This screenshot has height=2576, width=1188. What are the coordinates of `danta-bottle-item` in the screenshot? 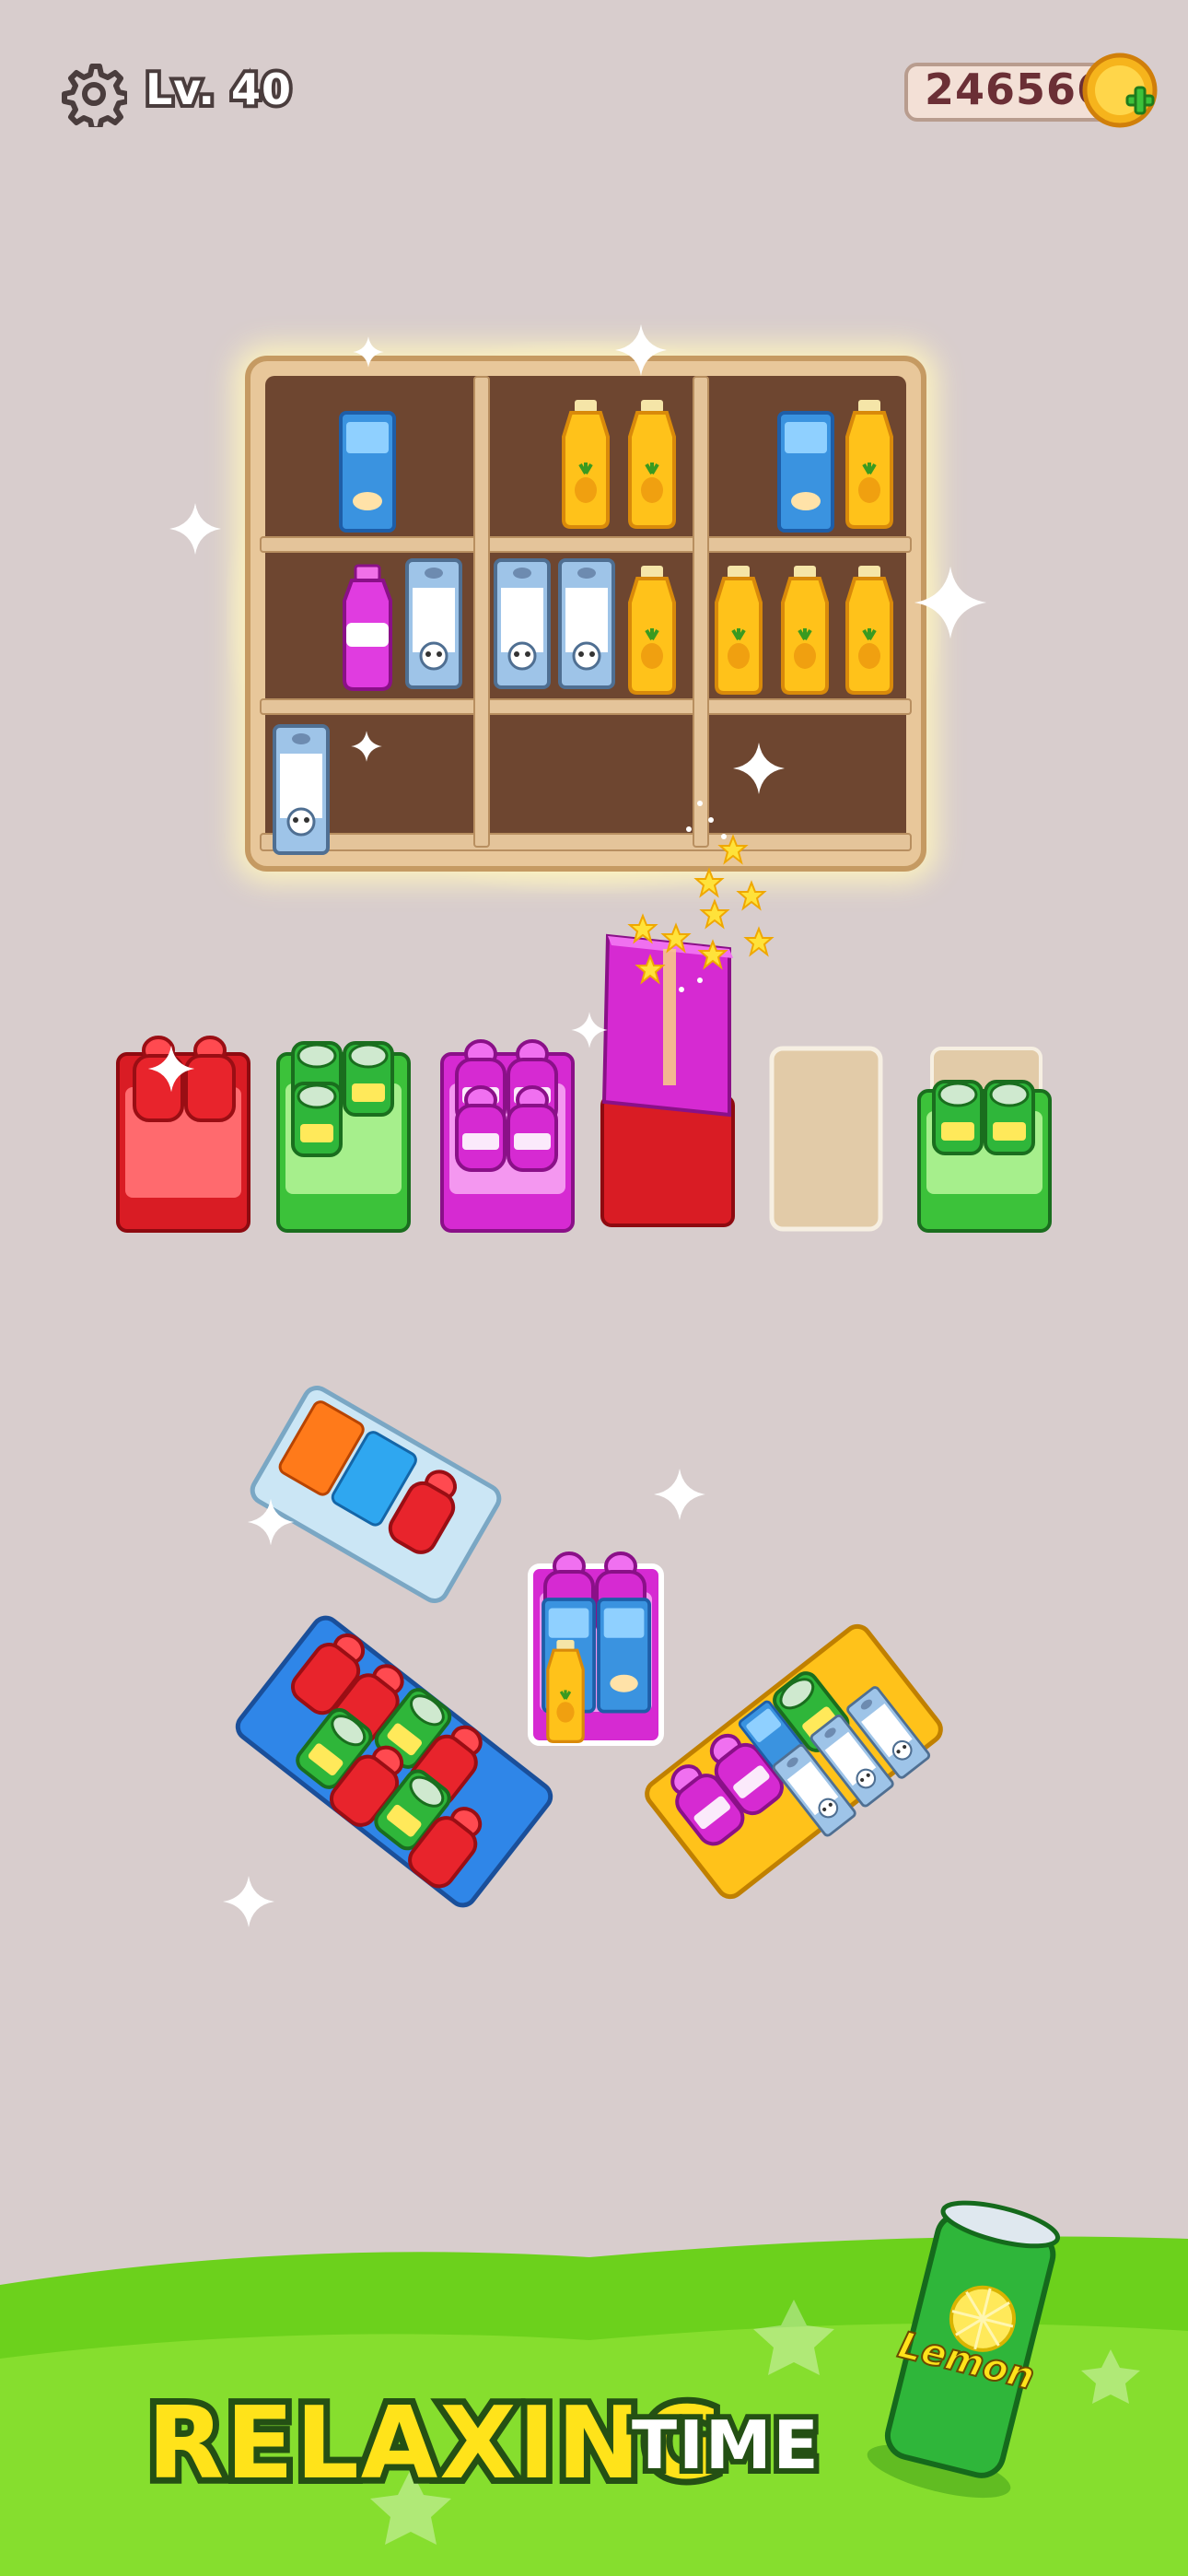 It's located at (367, 627).